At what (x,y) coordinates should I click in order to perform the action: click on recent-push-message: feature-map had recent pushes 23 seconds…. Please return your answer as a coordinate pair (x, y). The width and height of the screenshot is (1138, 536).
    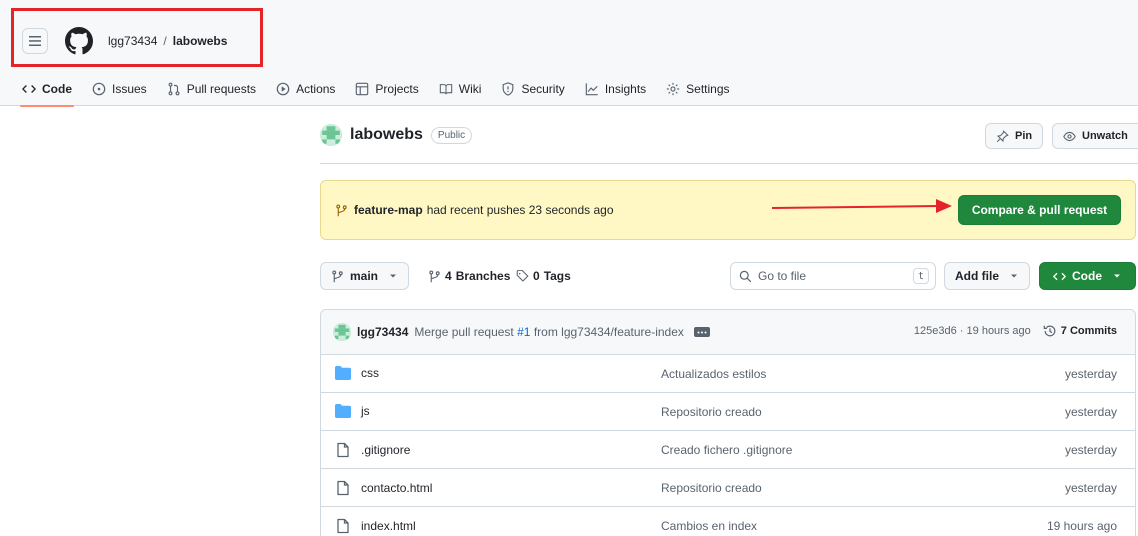
    Looking at the image, I should click on (474, 210).